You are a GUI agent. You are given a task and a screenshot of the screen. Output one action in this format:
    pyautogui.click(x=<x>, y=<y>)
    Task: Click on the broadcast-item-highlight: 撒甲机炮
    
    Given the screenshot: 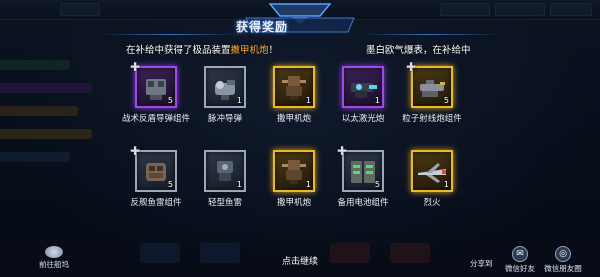 What is the action you would take?
    pyautogui.click(x=249, y=50)
    